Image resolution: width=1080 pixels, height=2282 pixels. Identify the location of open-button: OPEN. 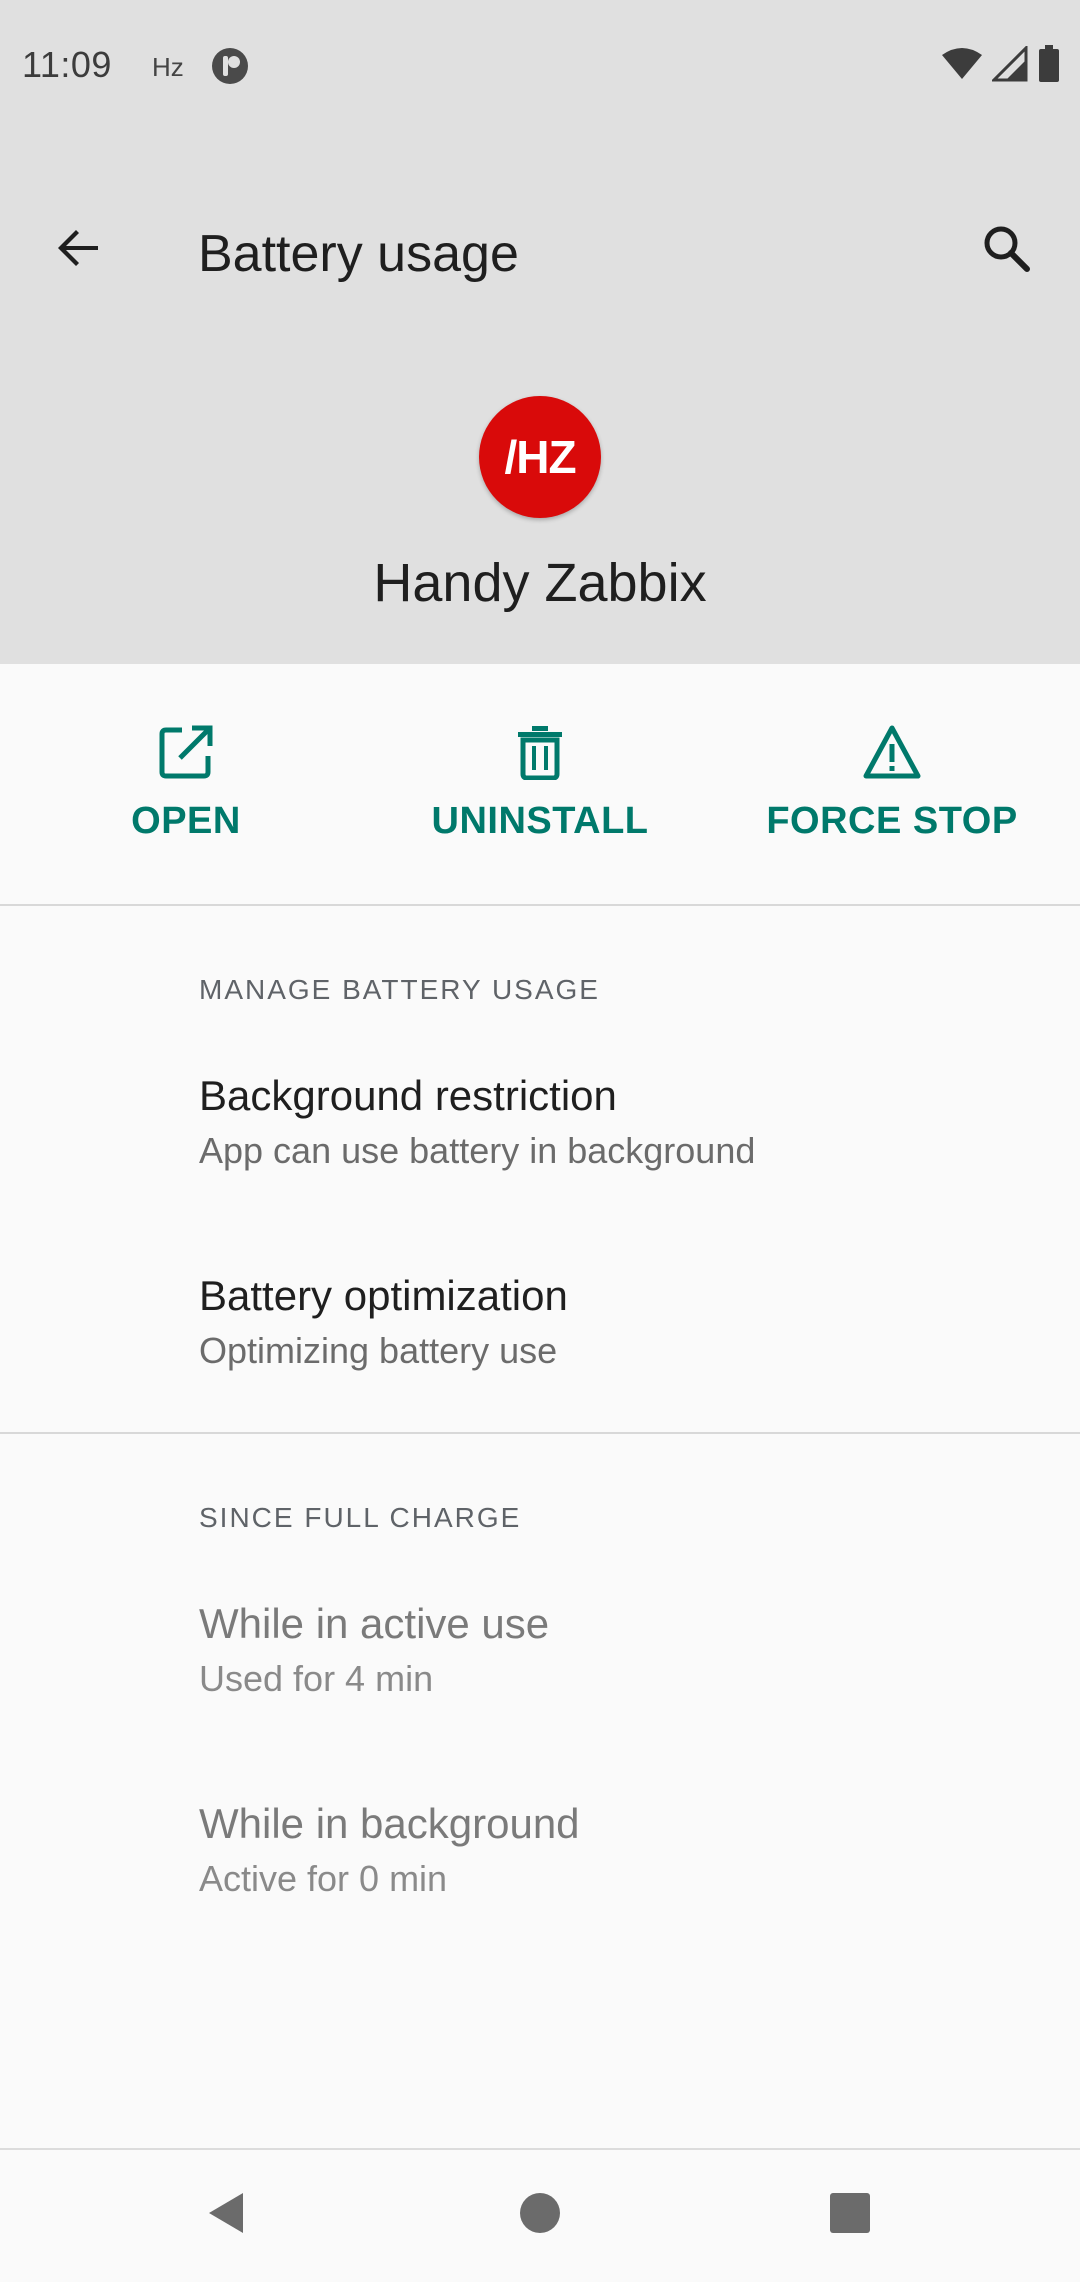
(186, 784).